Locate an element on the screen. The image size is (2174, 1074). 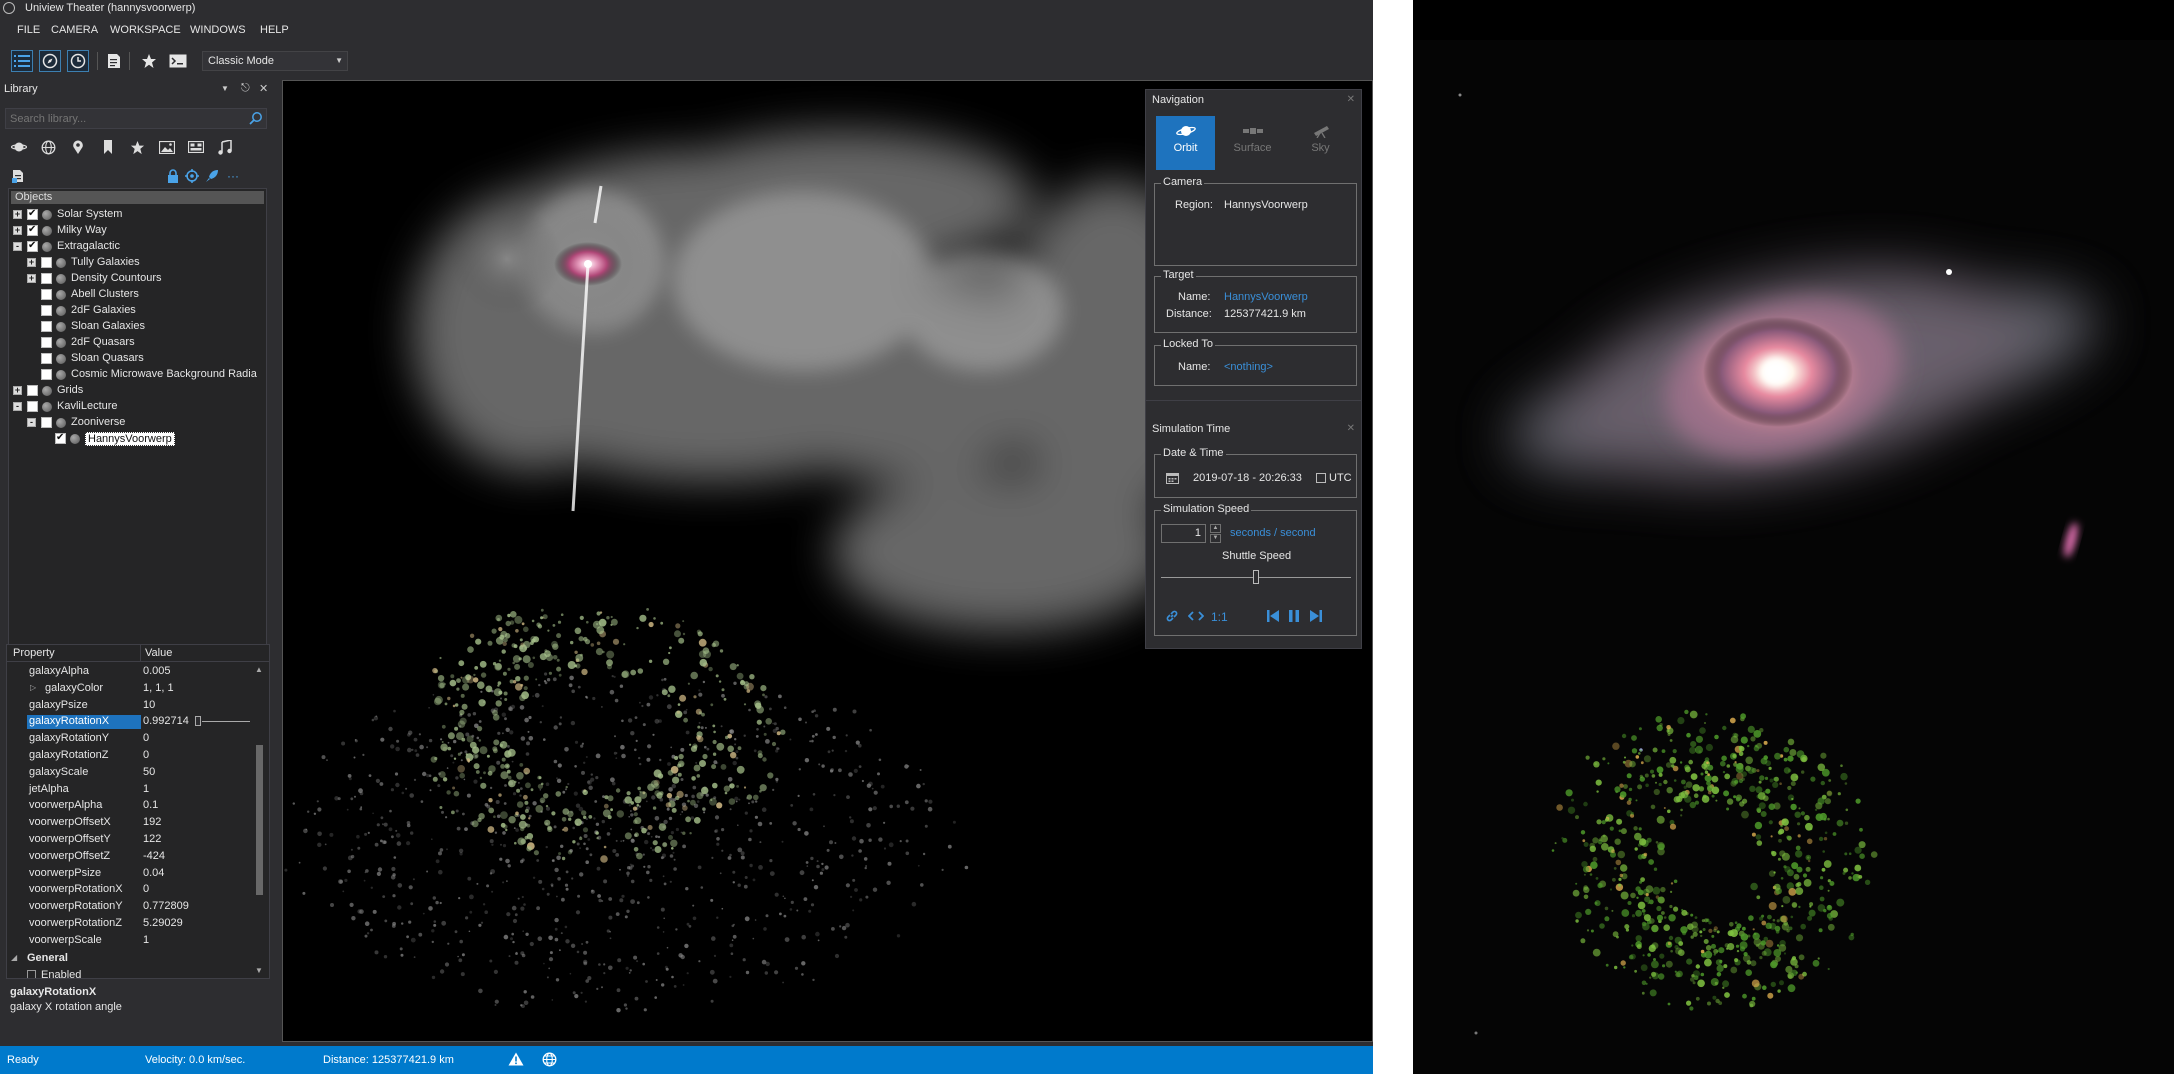
property-value: 0.04 is located at coordinates (153, 873).